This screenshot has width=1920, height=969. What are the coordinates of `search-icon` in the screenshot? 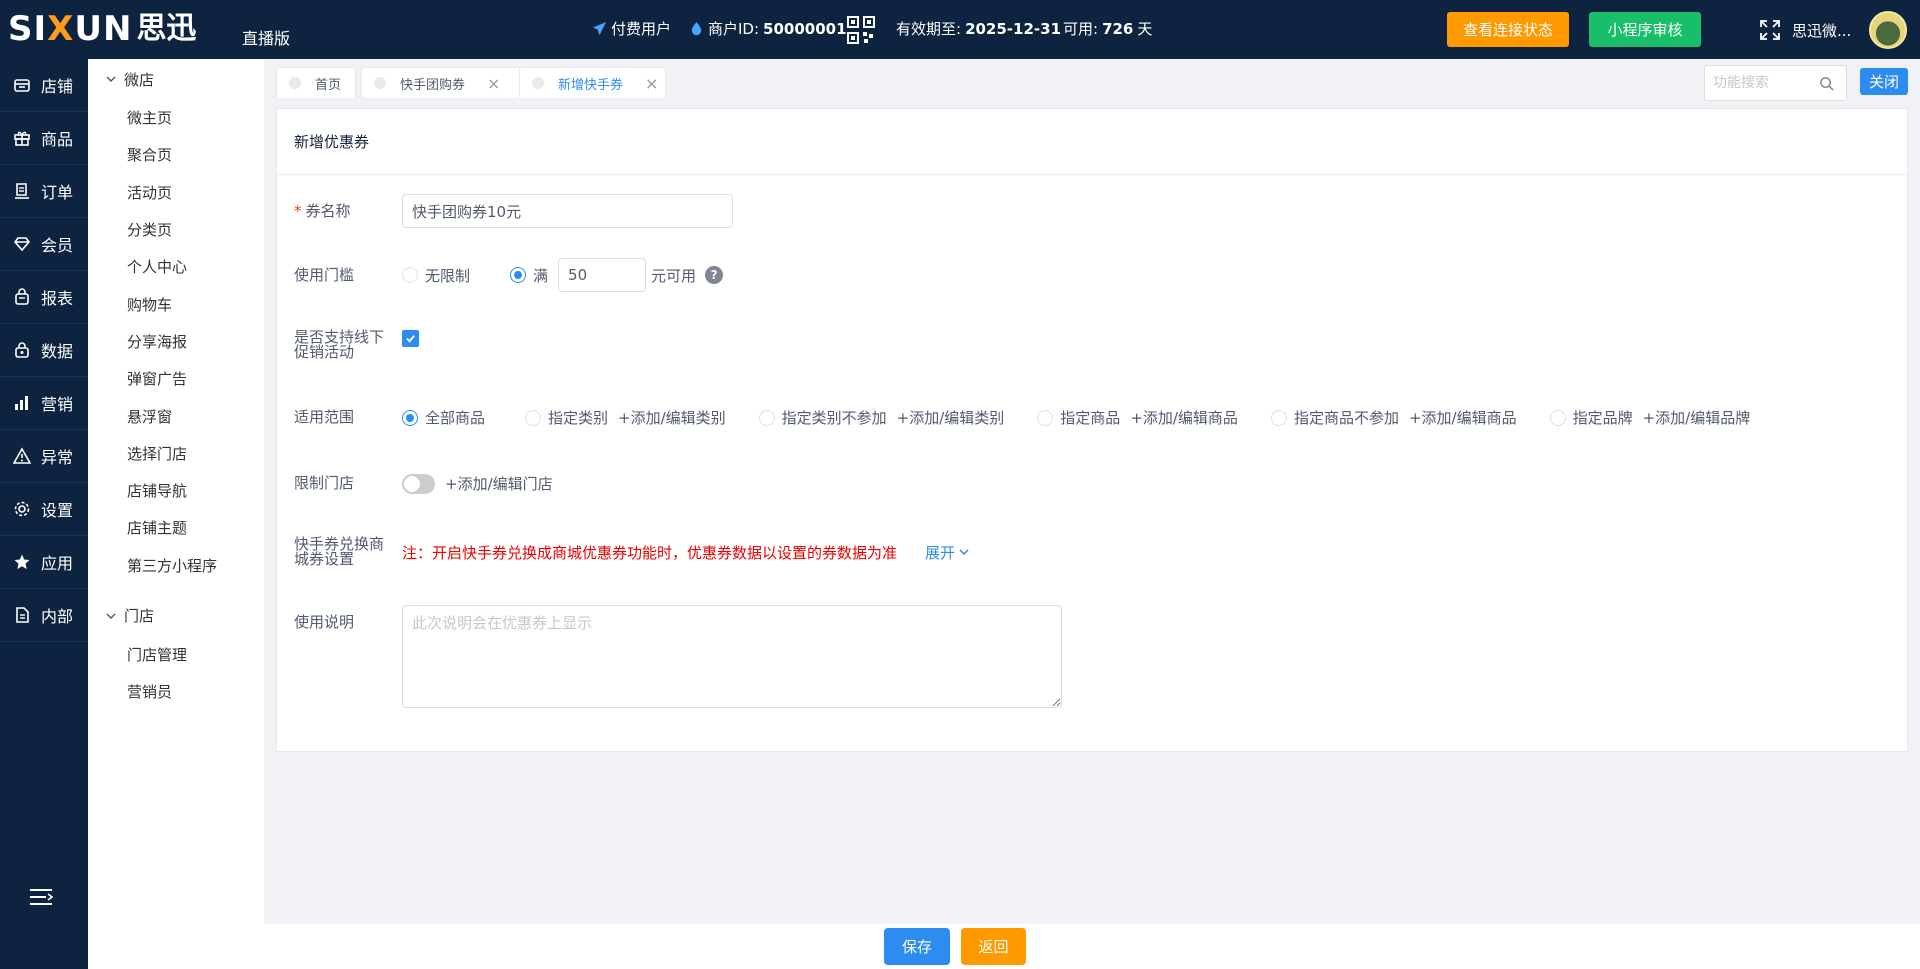 It's located at (1826, 83).